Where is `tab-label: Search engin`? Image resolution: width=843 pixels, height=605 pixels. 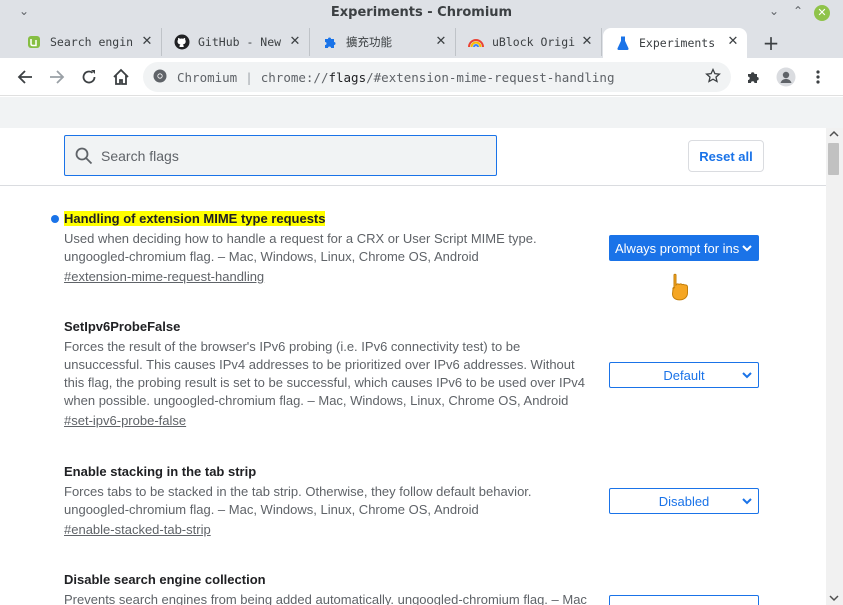 tab-label: Search engin is located at coordinates (92, 42).